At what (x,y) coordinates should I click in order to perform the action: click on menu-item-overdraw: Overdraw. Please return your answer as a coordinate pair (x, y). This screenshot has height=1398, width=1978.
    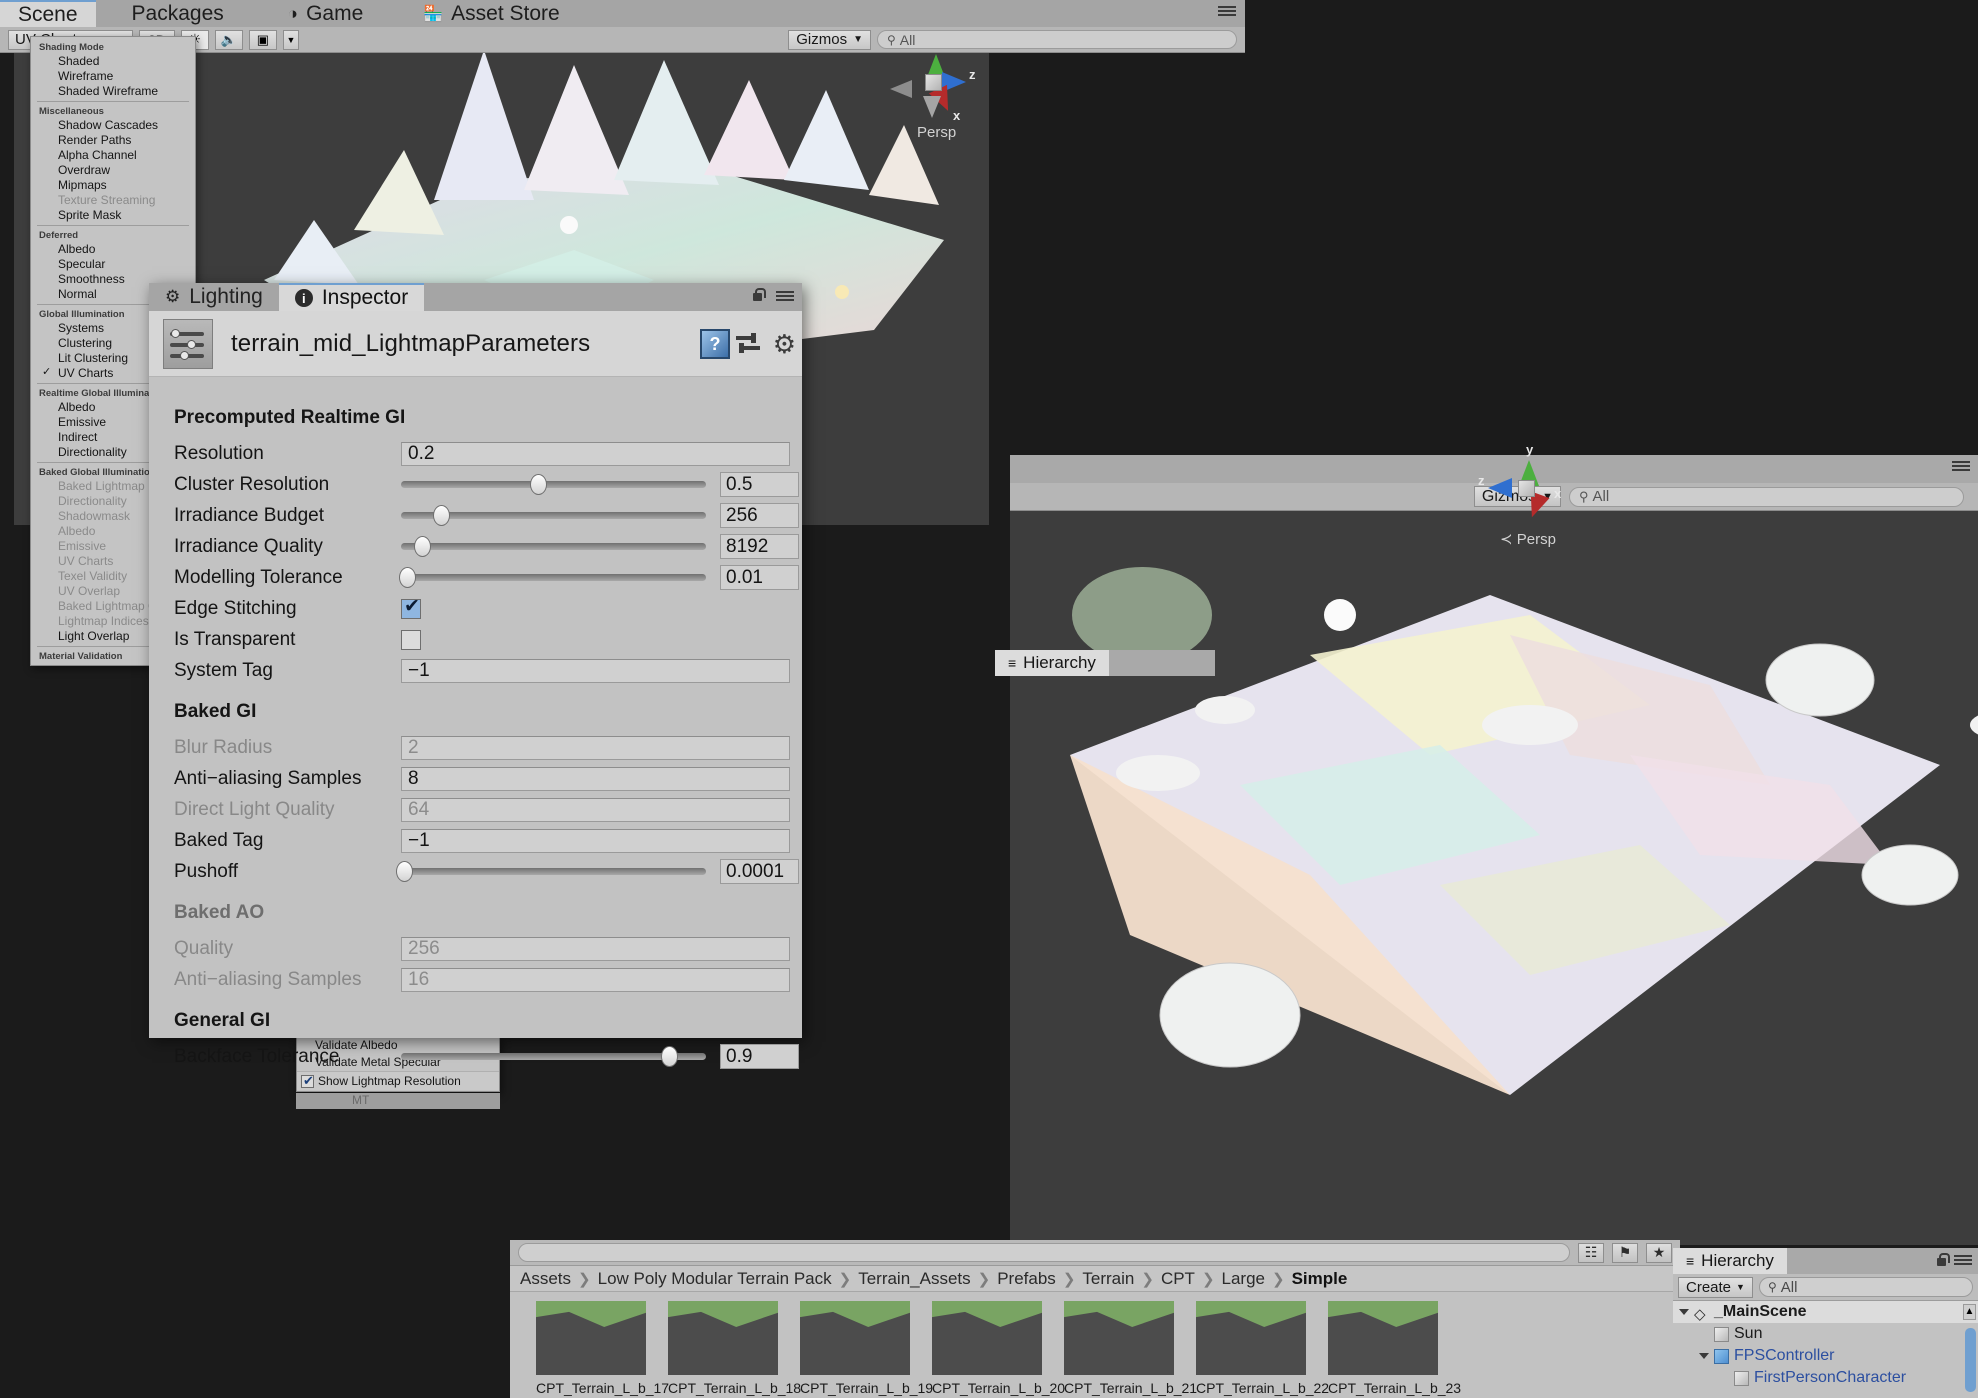
    Looking at the image, I should click on (113, 170).